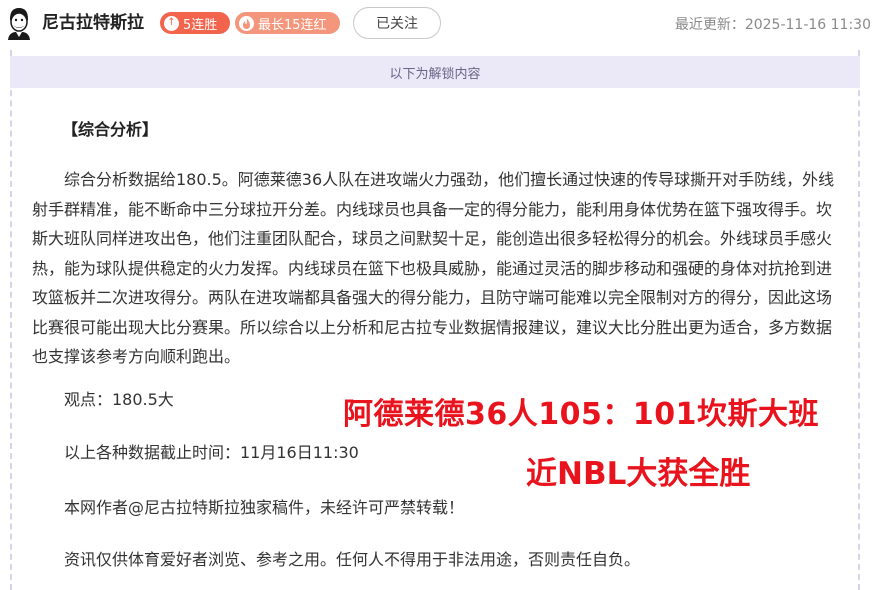  I want to click on follow-button: 已关注, so click(397, 23).